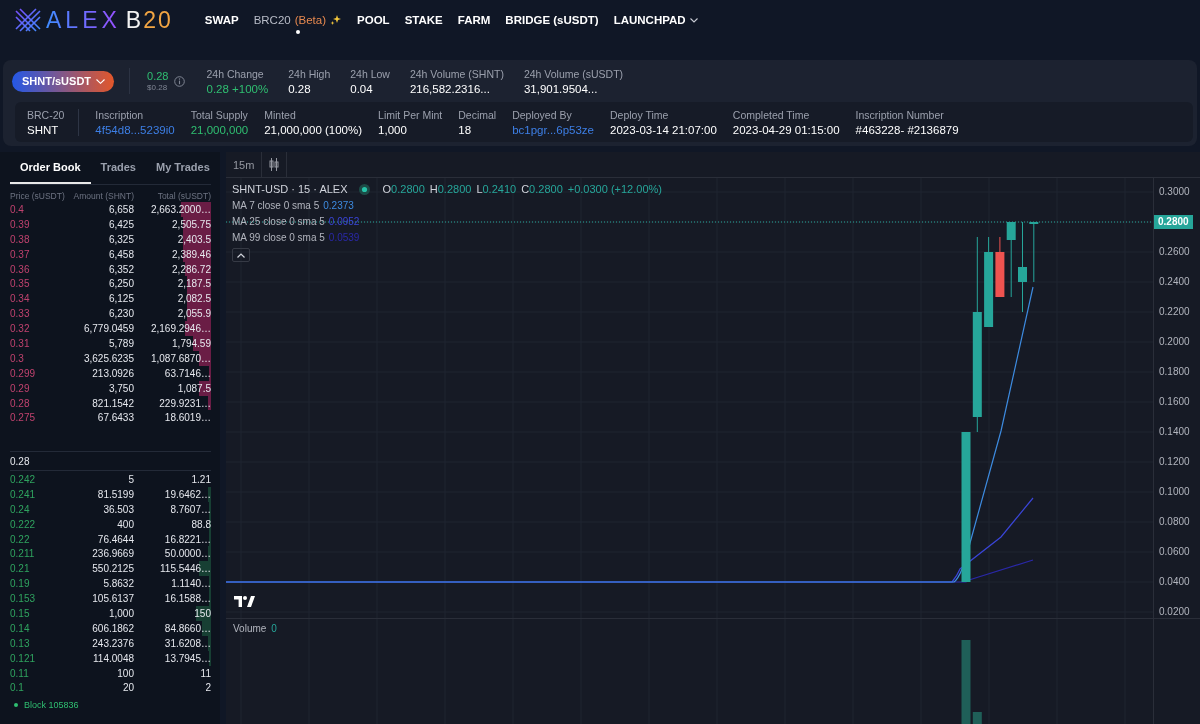 Image resolution: width=1200 pixels, height=724 pixels. I want to click on total-cell-text: 150, so click(202, 613).